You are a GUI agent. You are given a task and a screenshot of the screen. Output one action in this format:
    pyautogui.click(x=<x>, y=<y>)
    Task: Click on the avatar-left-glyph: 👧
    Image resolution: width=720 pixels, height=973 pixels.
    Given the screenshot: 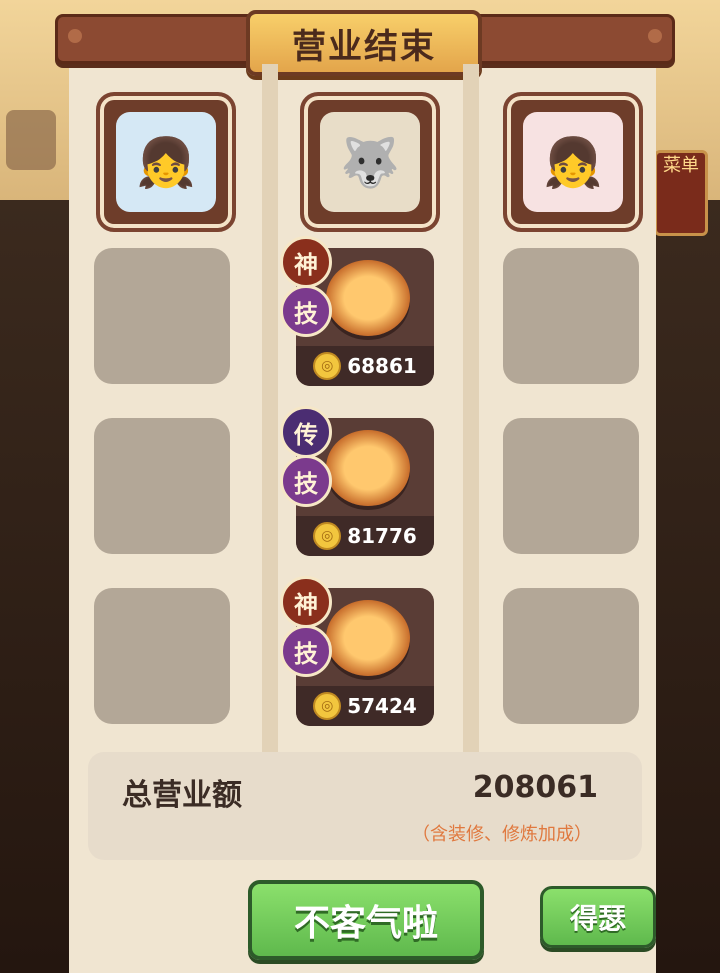 What is the action you would take?
    pyautogui.click(x=166, y=162)
    